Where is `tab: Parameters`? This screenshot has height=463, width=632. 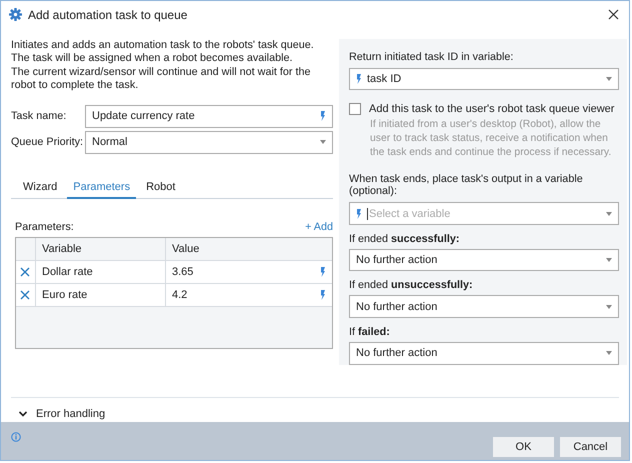
tab: Parameters is located at coordinates (101, 188).